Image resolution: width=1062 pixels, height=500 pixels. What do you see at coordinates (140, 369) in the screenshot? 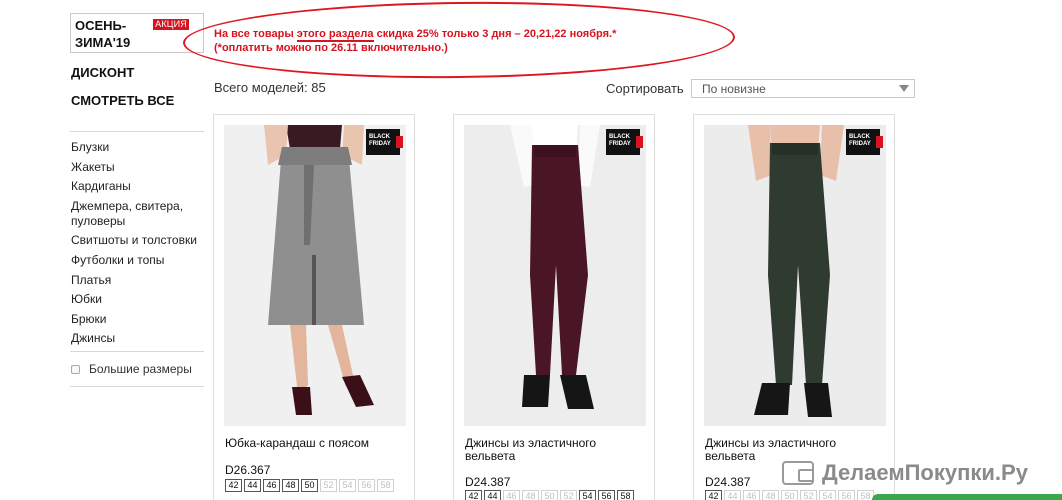
I see `plus-sizes-label: Большие размеры` at bounding box center [140, 369].